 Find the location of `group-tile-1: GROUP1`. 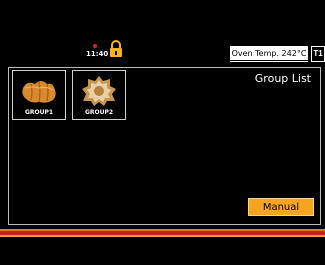

group-tile-1: GROUP1 is located at coordinates (39, 95).